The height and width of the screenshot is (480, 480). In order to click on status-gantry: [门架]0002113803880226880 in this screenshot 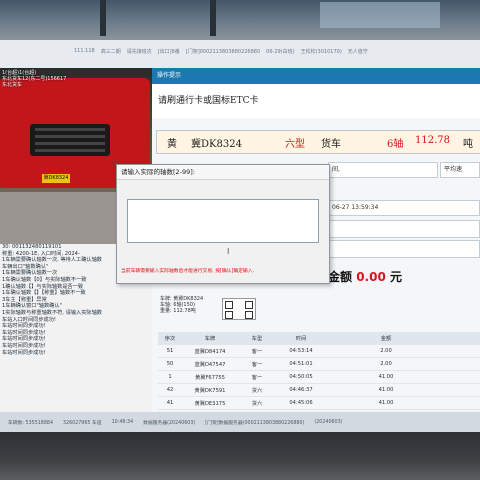, I will do `click(223, 51)`.